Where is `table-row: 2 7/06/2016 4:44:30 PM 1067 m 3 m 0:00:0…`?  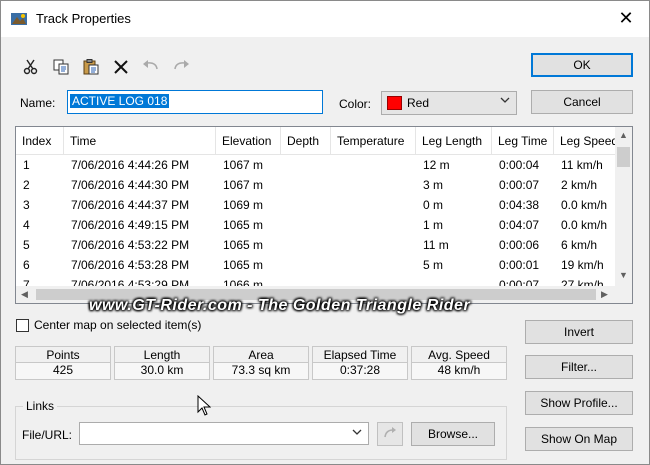
table-row: 2 7/06/2016 4:44:30 PM 1067 m 3 m 0:00:0… is located at coordinates (316, 185).